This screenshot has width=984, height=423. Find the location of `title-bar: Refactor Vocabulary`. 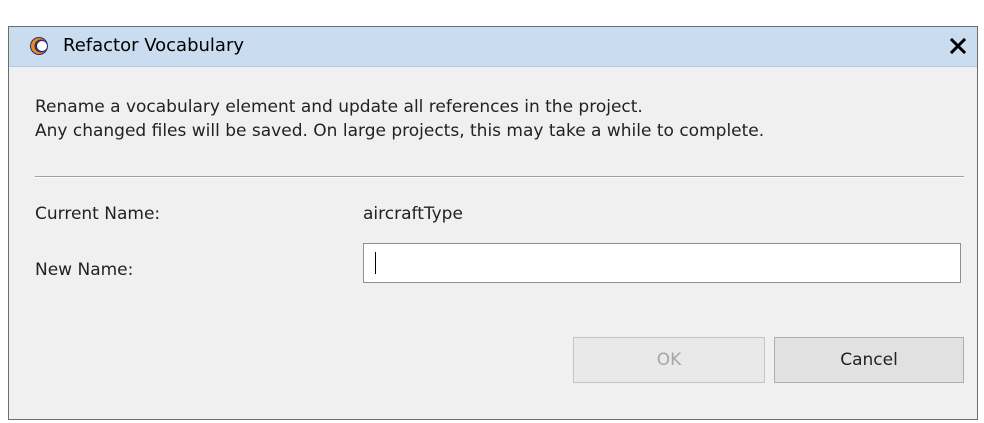

title-bar: Refactor Vocabulary is located at coordinates (493, 47).